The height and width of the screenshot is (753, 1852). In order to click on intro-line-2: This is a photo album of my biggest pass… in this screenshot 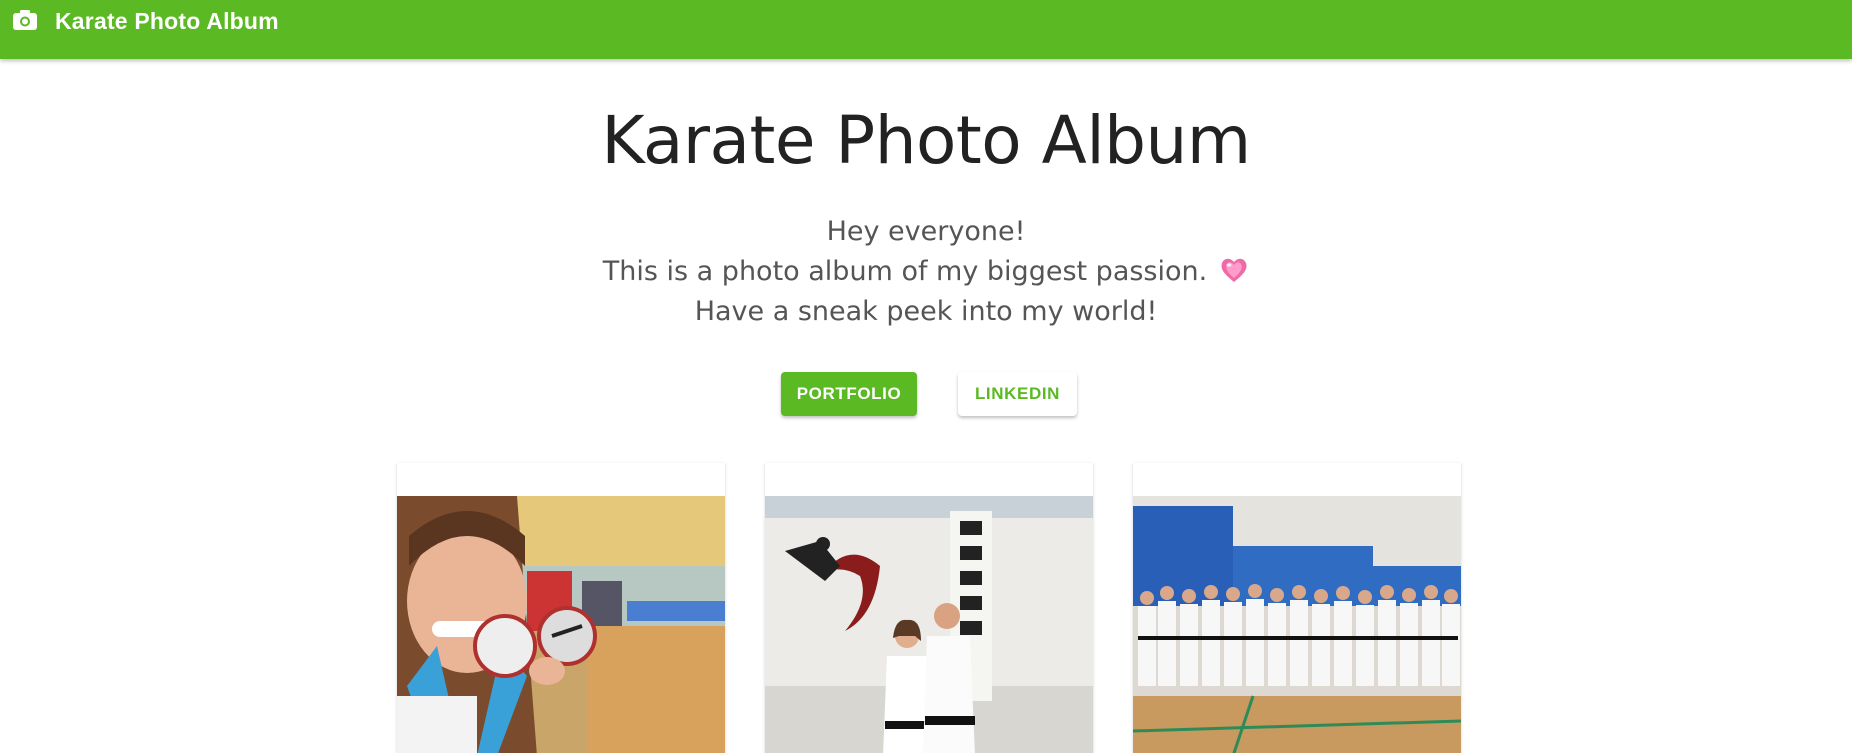, I will do `click(926, 272)`.